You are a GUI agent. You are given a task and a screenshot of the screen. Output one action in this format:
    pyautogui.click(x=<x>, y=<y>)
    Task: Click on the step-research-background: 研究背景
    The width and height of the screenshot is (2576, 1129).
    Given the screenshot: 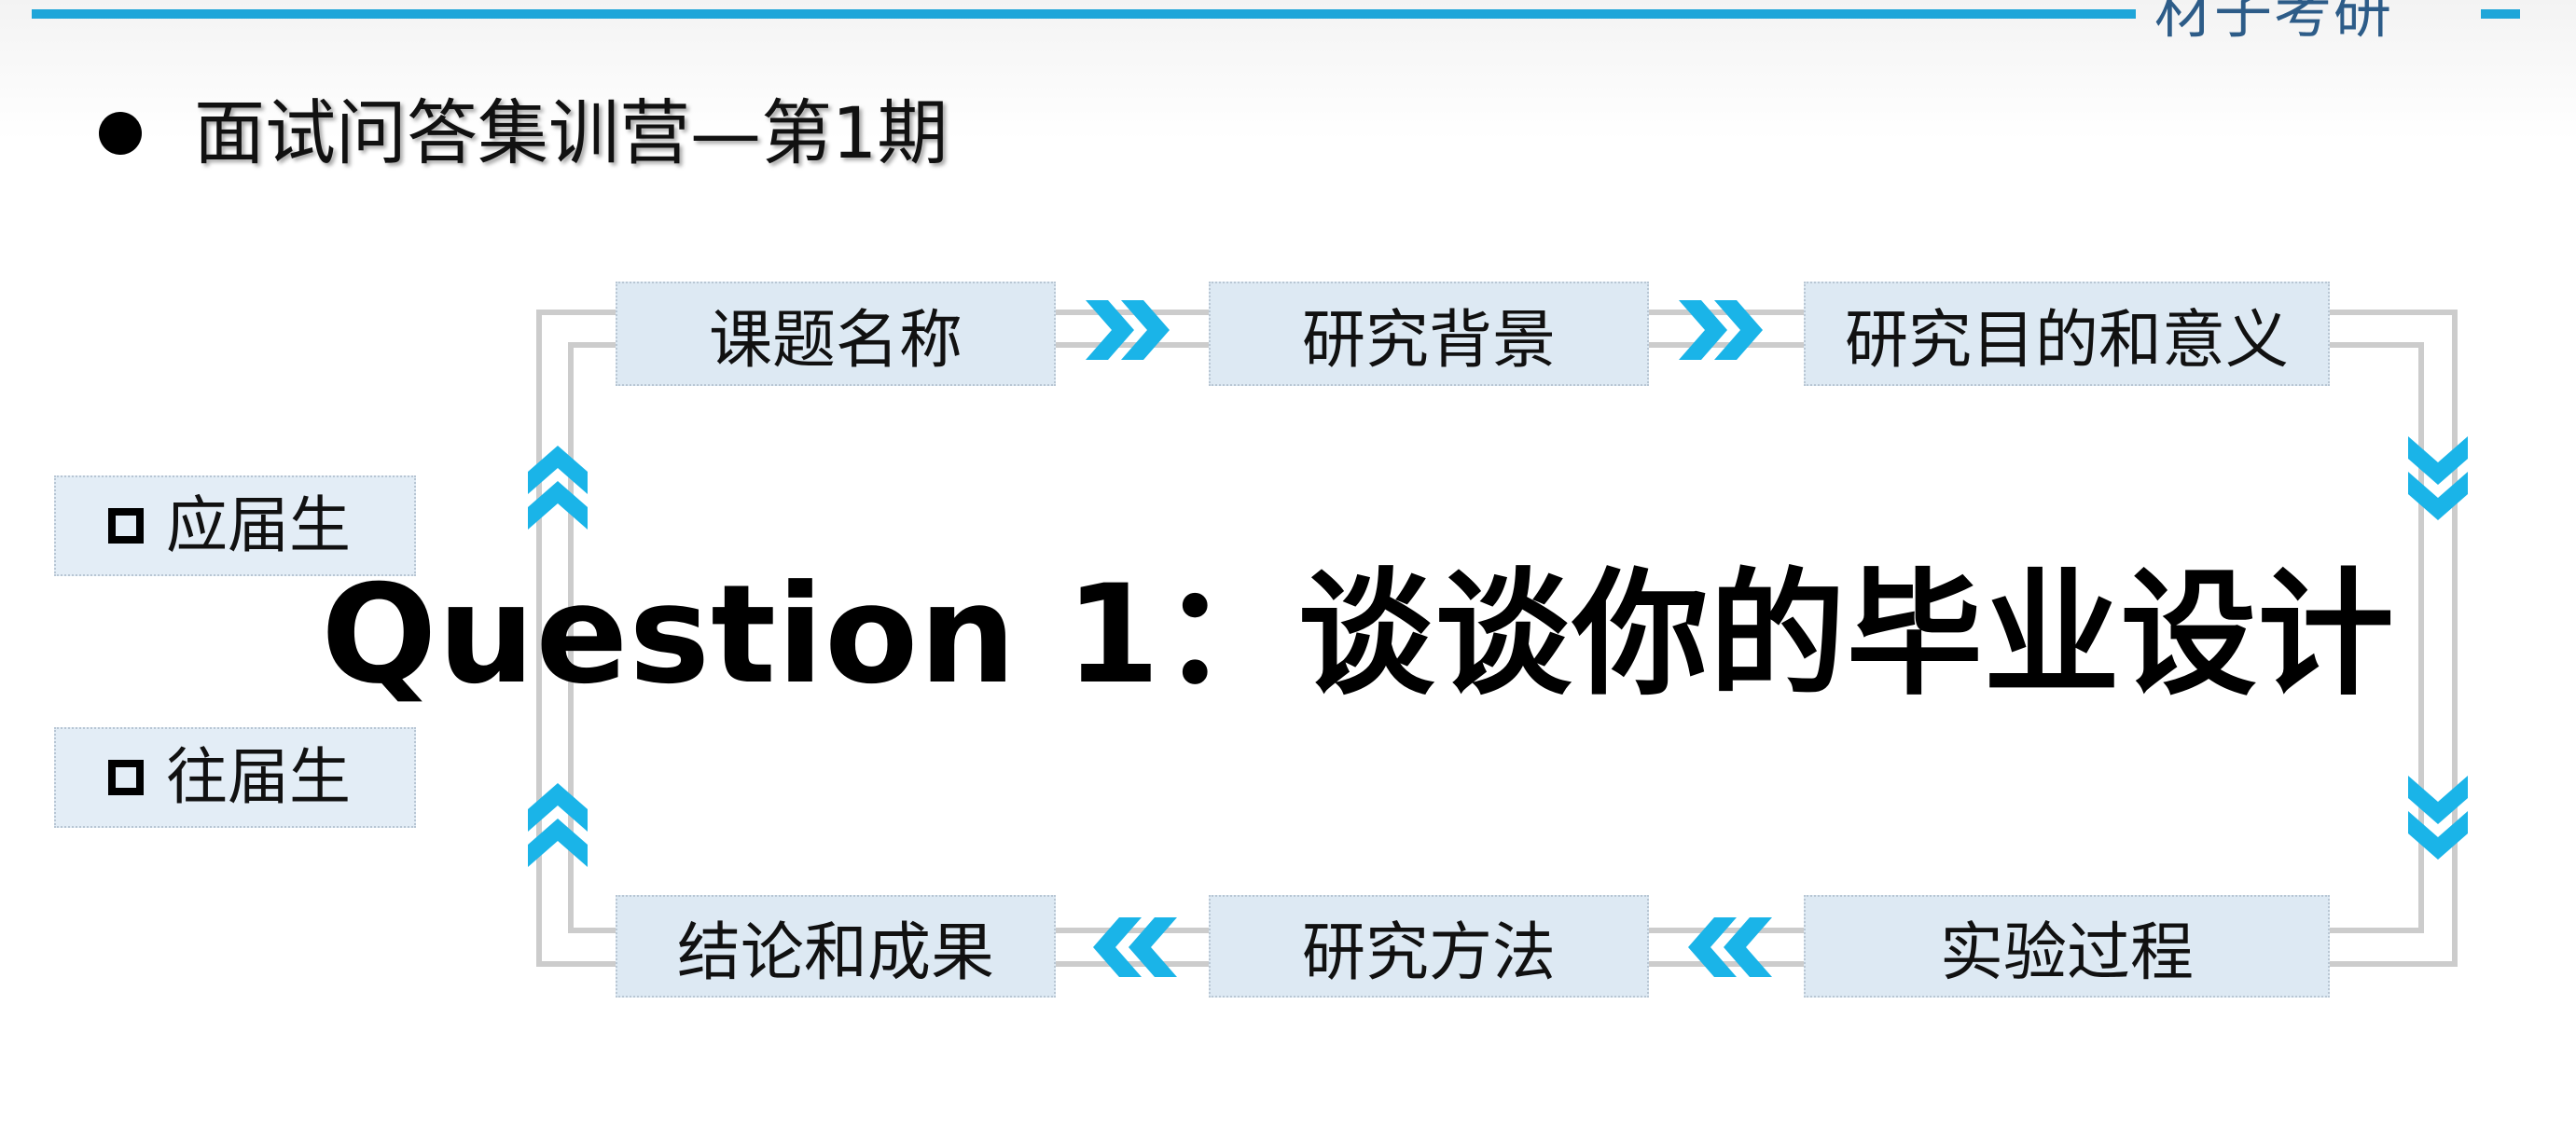 What is the action you would take?
    pyautogui.click(x=1429, y=334)
    